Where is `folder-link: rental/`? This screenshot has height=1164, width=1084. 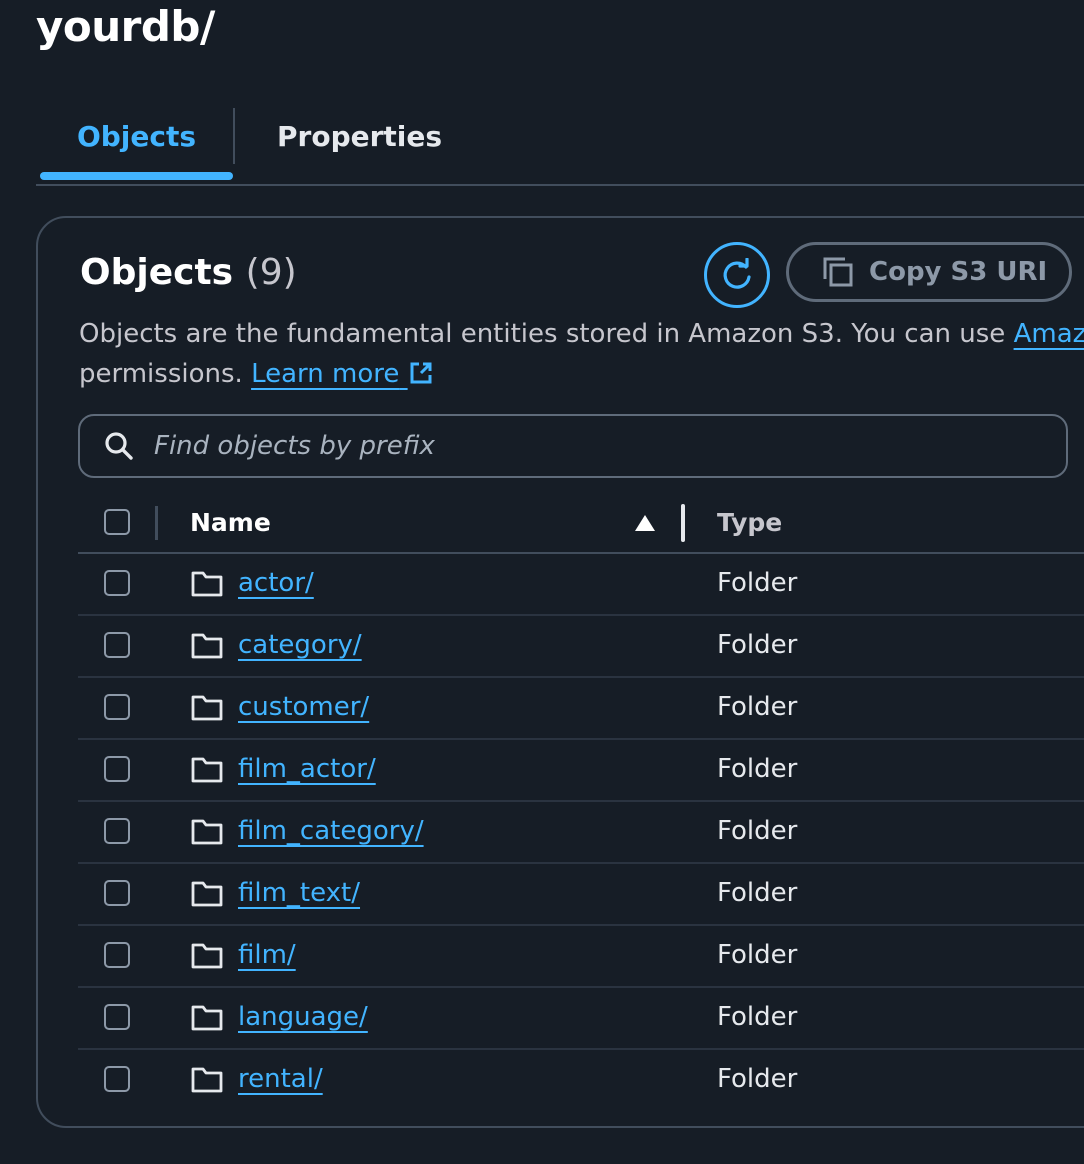 folder-link: rental/ is located at coordinates (280, 1079).